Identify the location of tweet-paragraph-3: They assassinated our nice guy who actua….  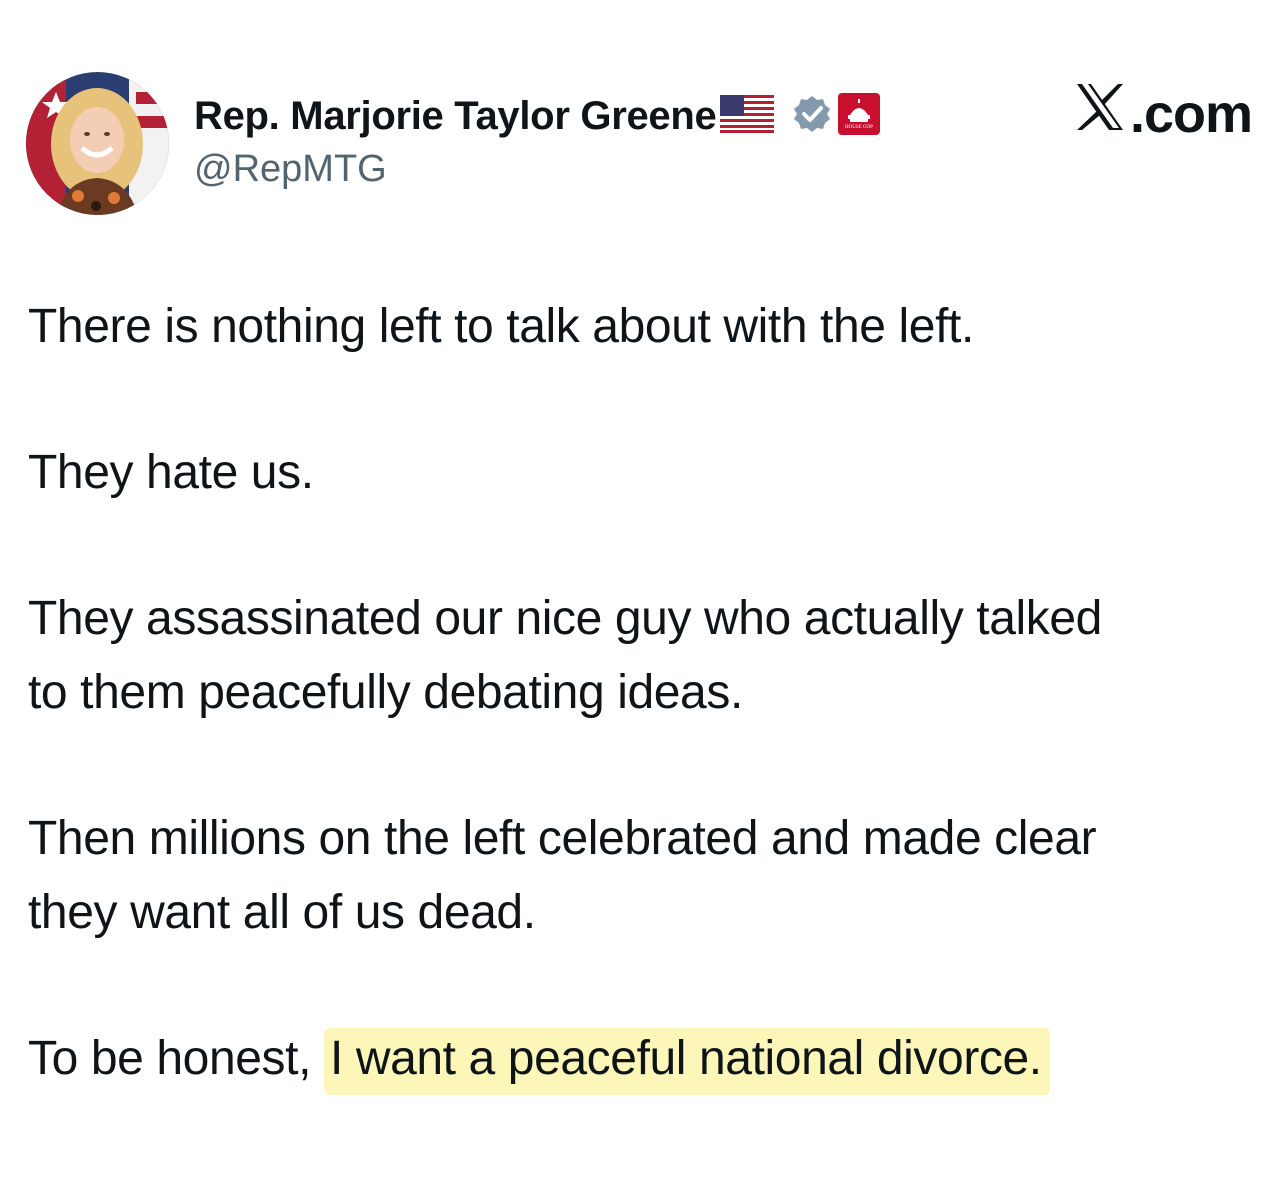
(565, 655).